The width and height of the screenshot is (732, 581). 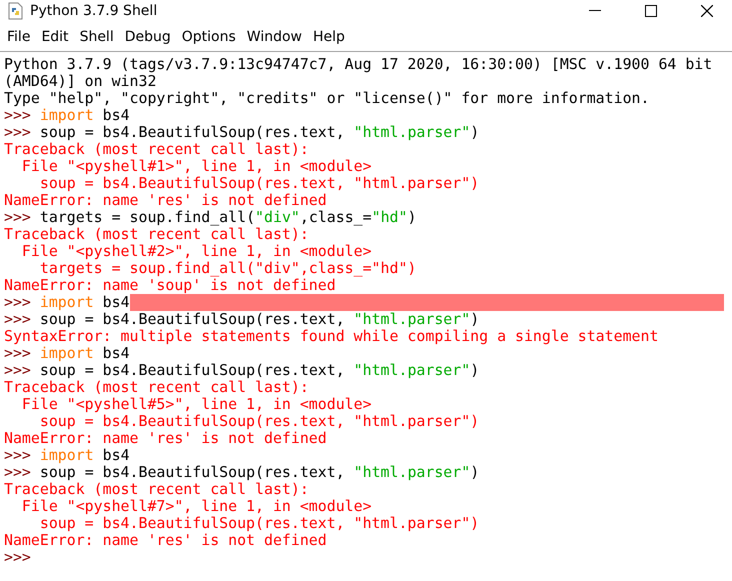 What do you see at coordinates (331, 336) in the screenshot?
I see `shell-line: SyntaxError: multiple statements found while compiling a single statement` at bounding box center [331, 336].